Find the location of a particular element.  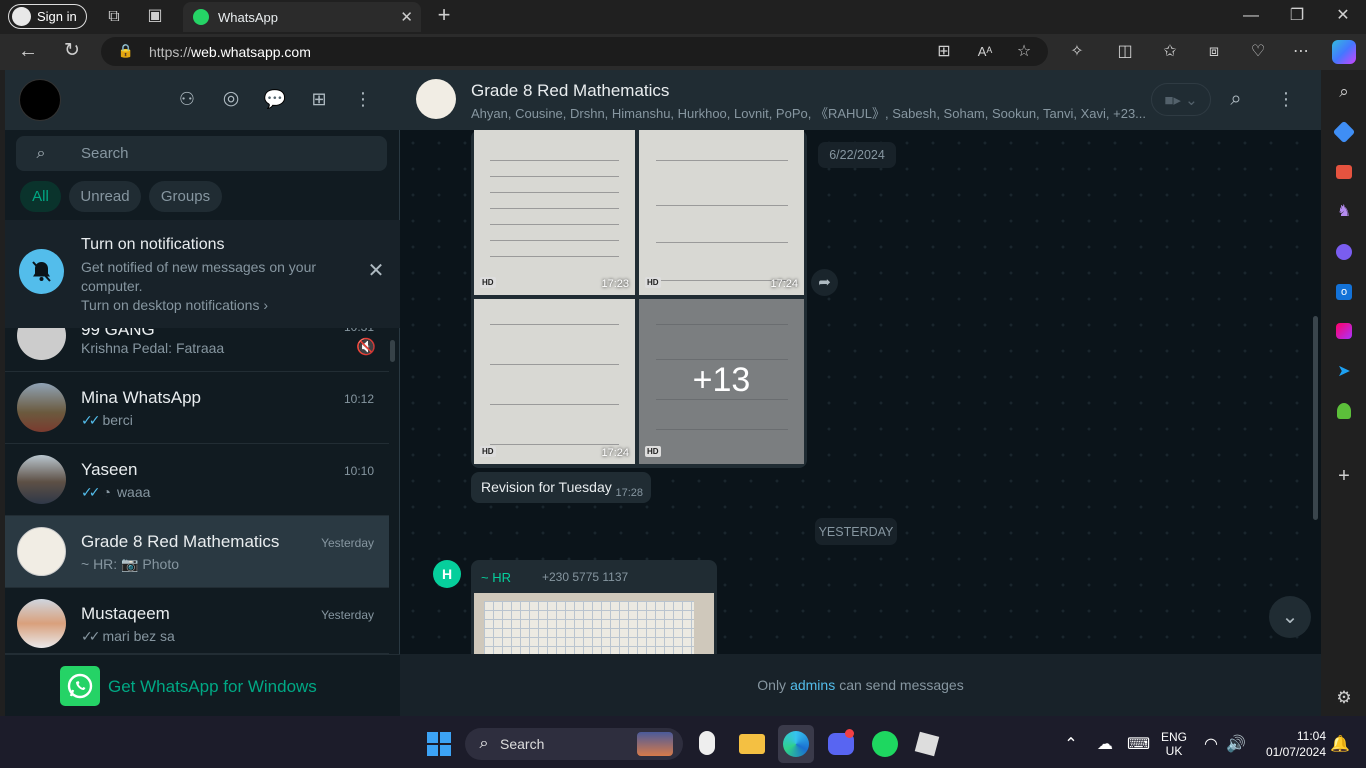

chat-item-mina-whatsapp: Mina WhatsApp ✓✓ berci 10:12 is located at coordinates (197, 408).